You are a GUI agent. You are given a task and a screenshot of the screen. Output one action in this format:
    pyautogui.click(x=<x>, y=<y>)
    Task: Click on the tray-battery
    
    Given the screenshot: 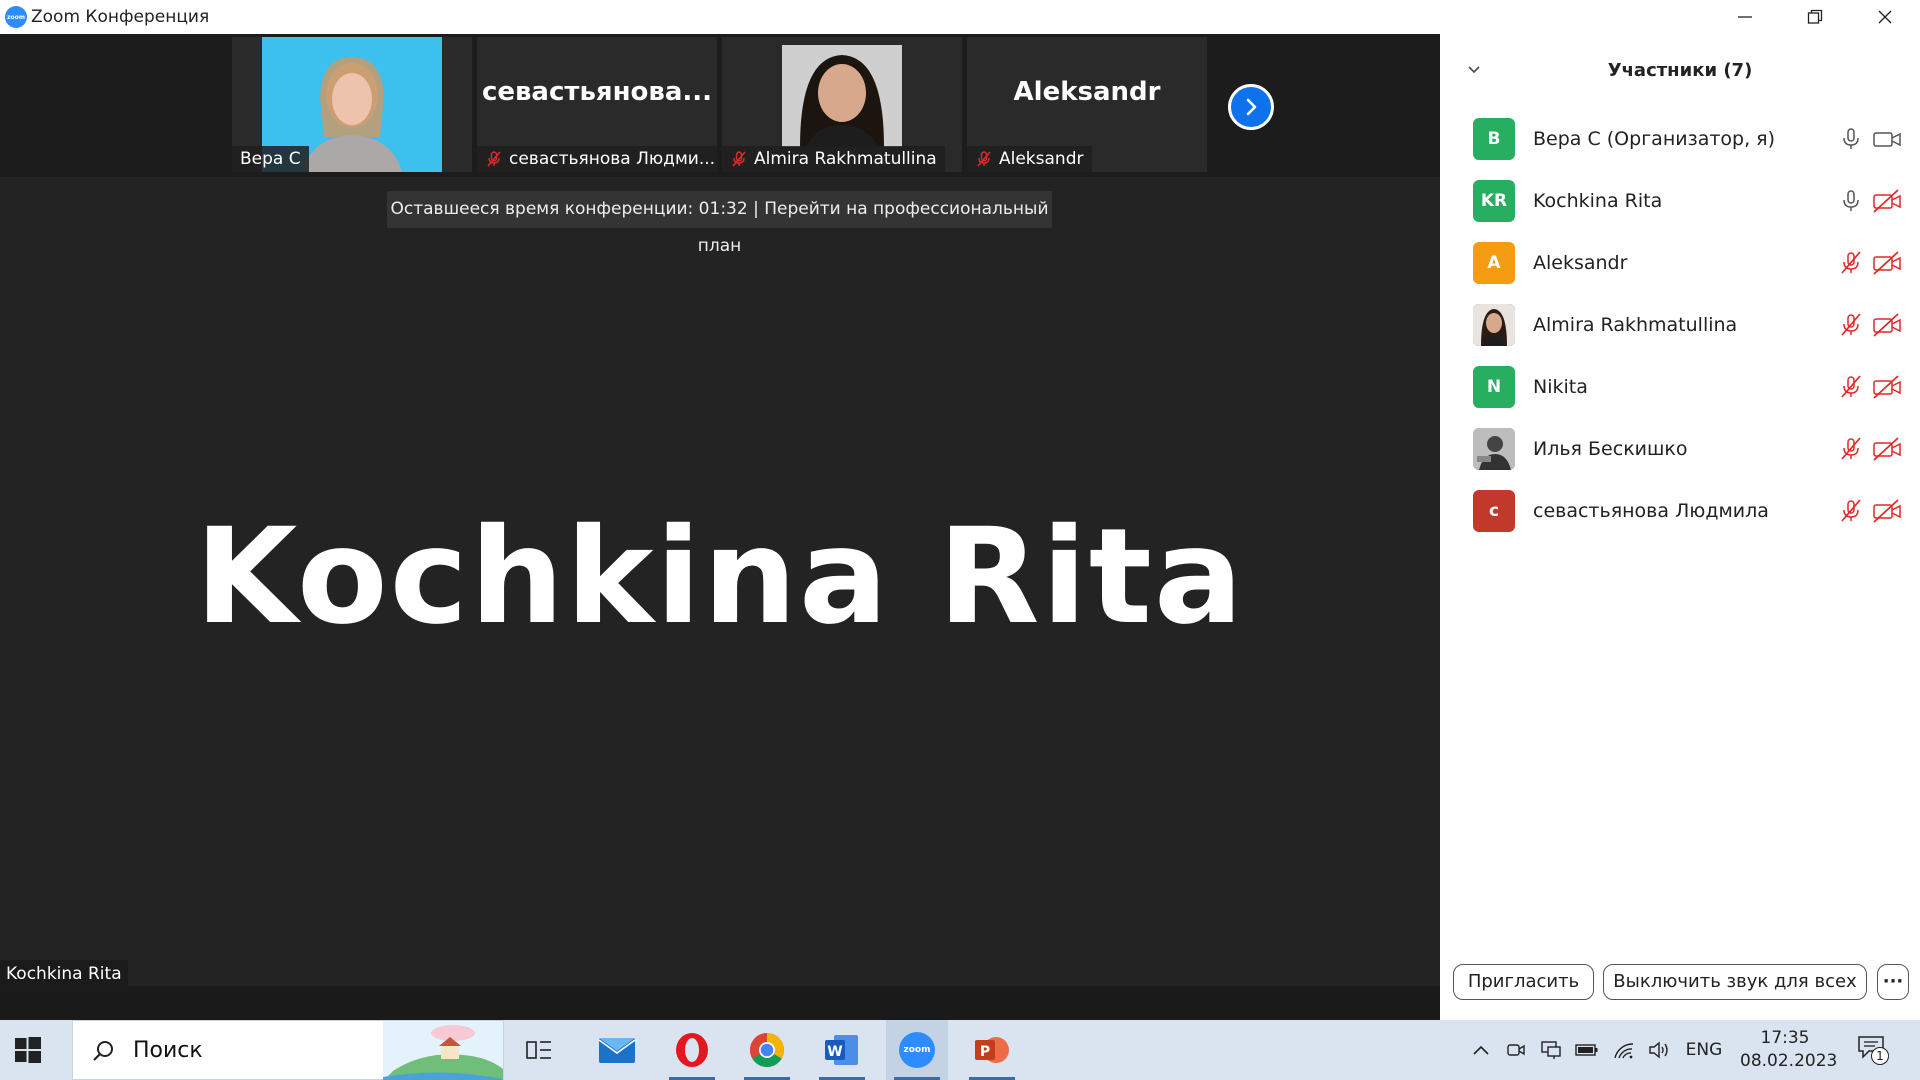 What is the action you would take?
    pyautogui.click(x=1587, y=1050)
    